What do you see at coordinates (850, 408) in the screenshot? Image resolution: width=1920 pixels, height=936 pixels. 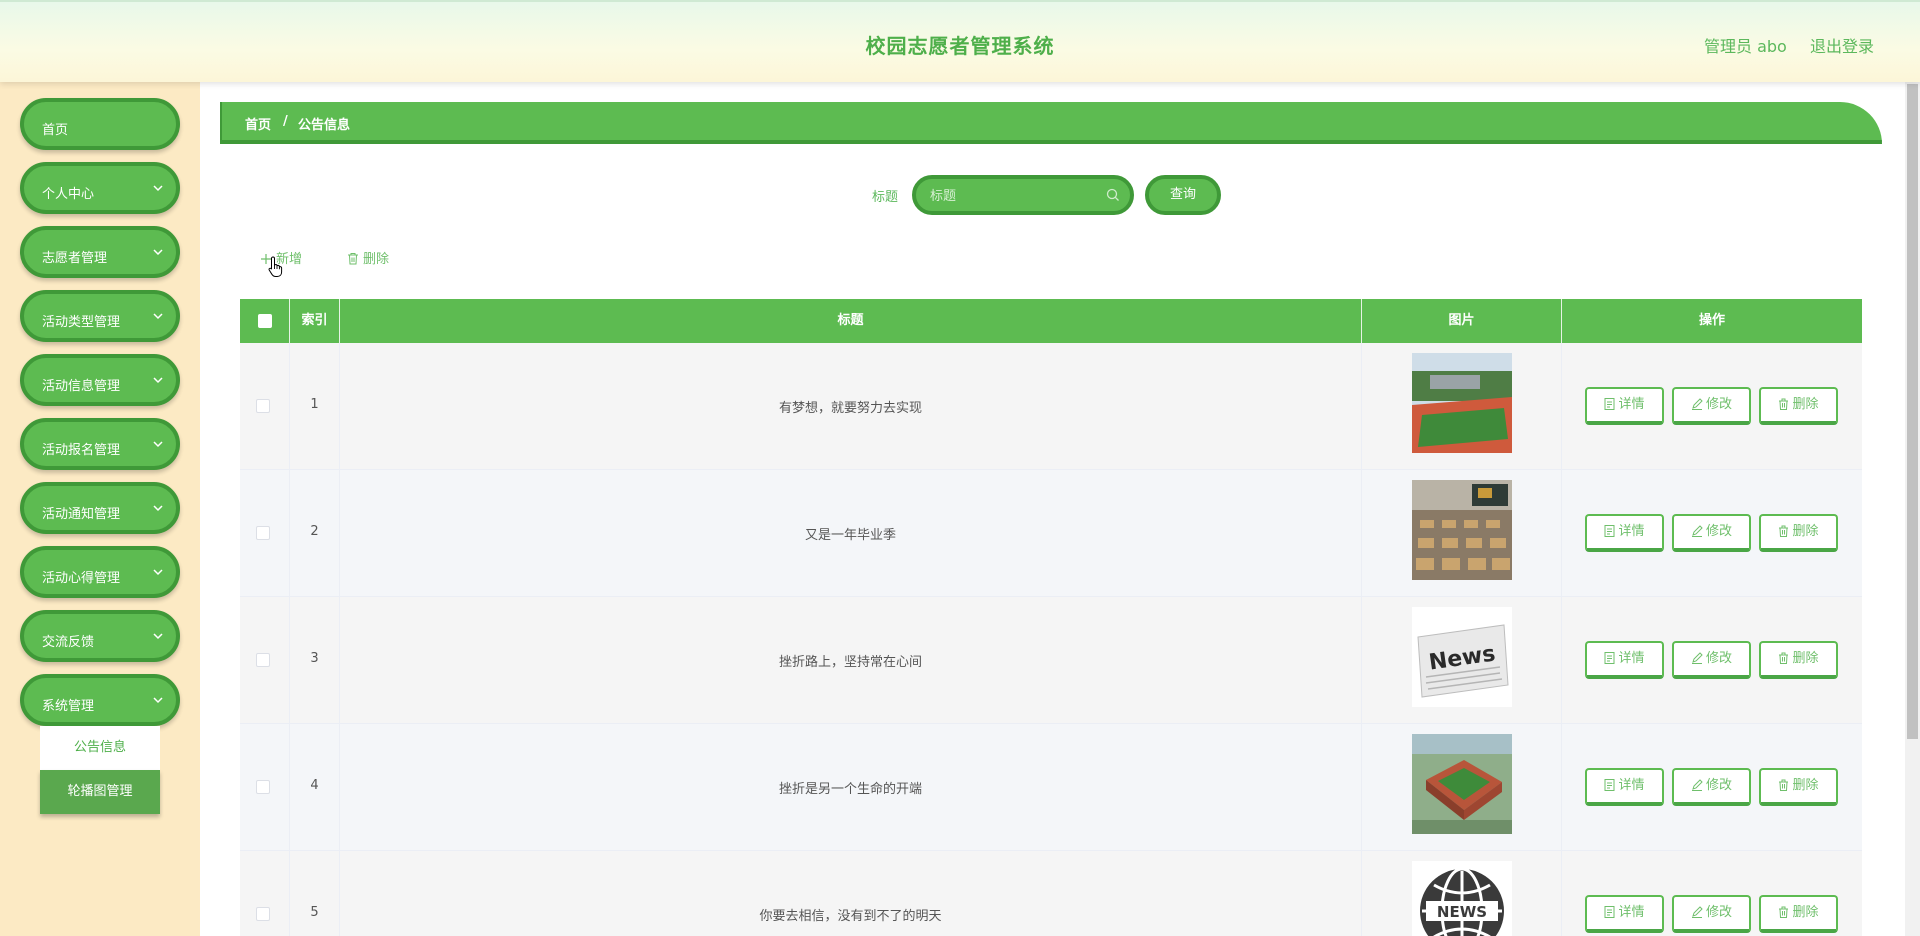 I see `row-title: 有梦想，就要努力去实现` at bounding box center [850, 408].